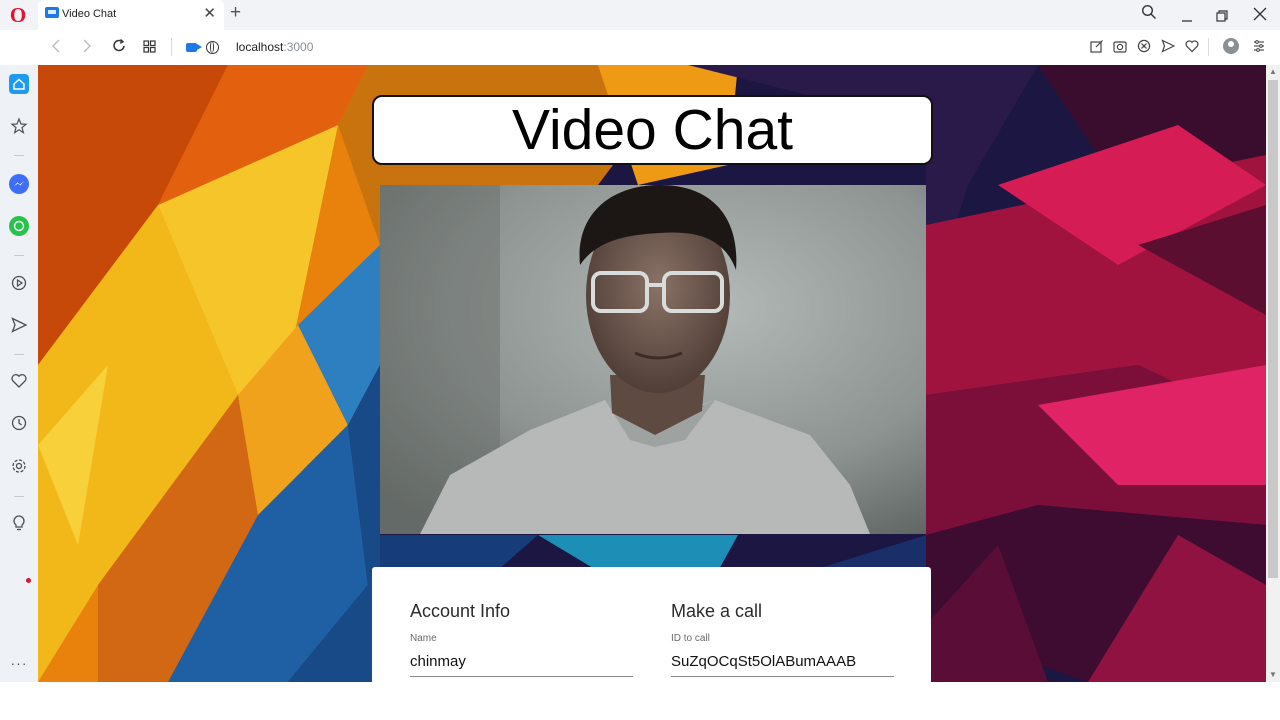 This screenshot has height=720, width=1280. I want to click on tab-strip: O Video Chat ✕ +, so click(640, 15).